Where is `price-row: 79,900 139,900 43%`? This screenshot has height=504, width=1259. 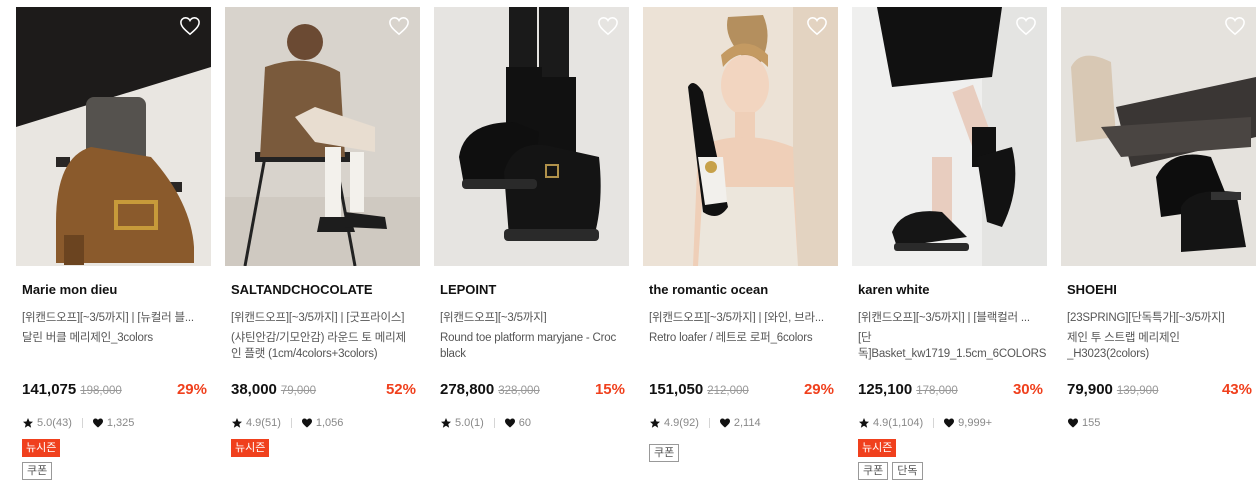 price-row: 79,900 139,900 43% is located at coordinates (1159, 391).